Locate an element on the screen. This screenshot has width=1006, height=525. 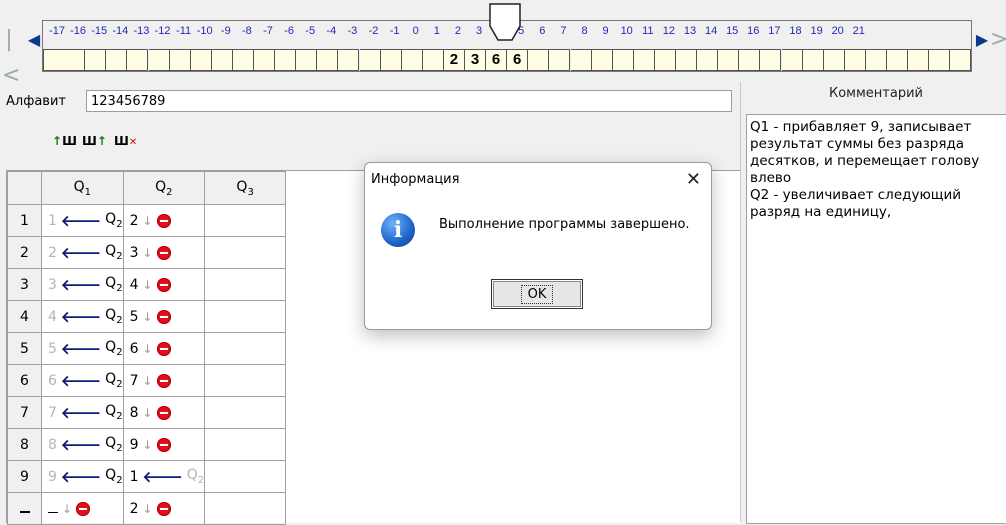
transition-cell: 2 🡐 Q2 is located at coordinates (82, 252).